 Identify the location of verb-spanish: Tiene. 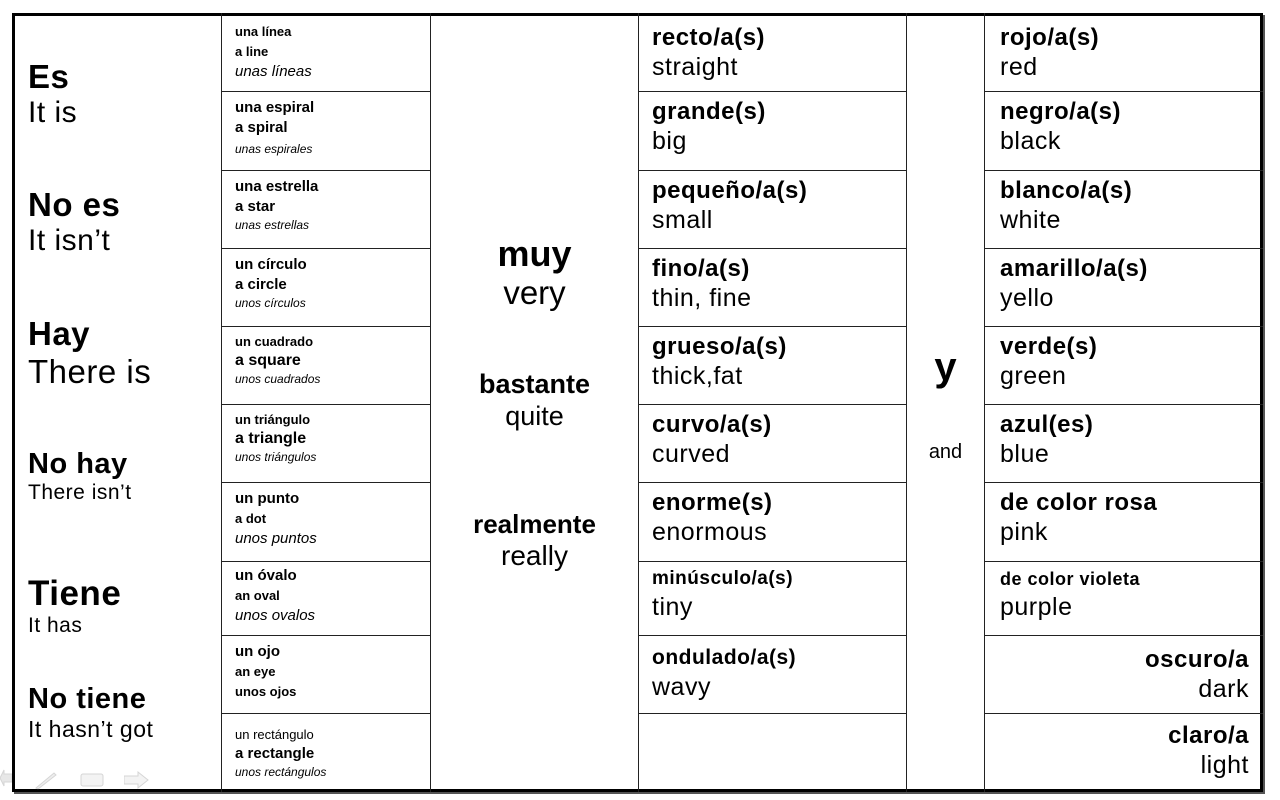
(75, 593).